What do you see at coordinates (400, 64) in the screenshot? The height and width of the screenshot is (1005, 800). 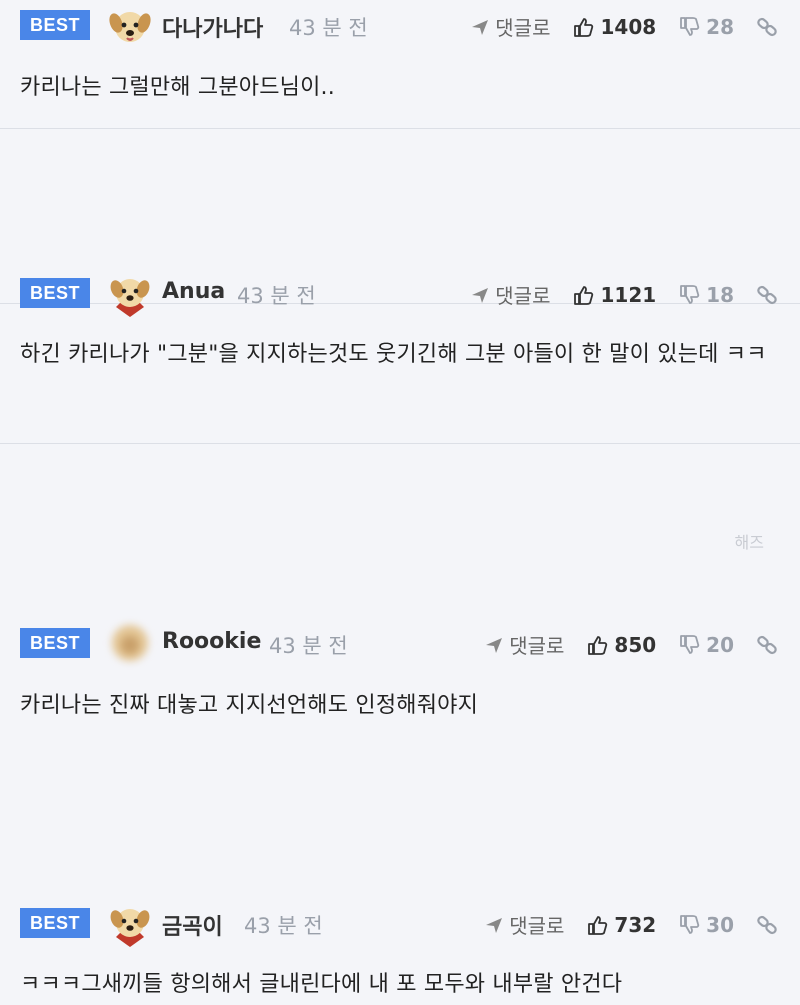 I see `comment-item: BEST 다나가나다 43 분 전 댓글로 1408 28` at bounding box center [400, 64].